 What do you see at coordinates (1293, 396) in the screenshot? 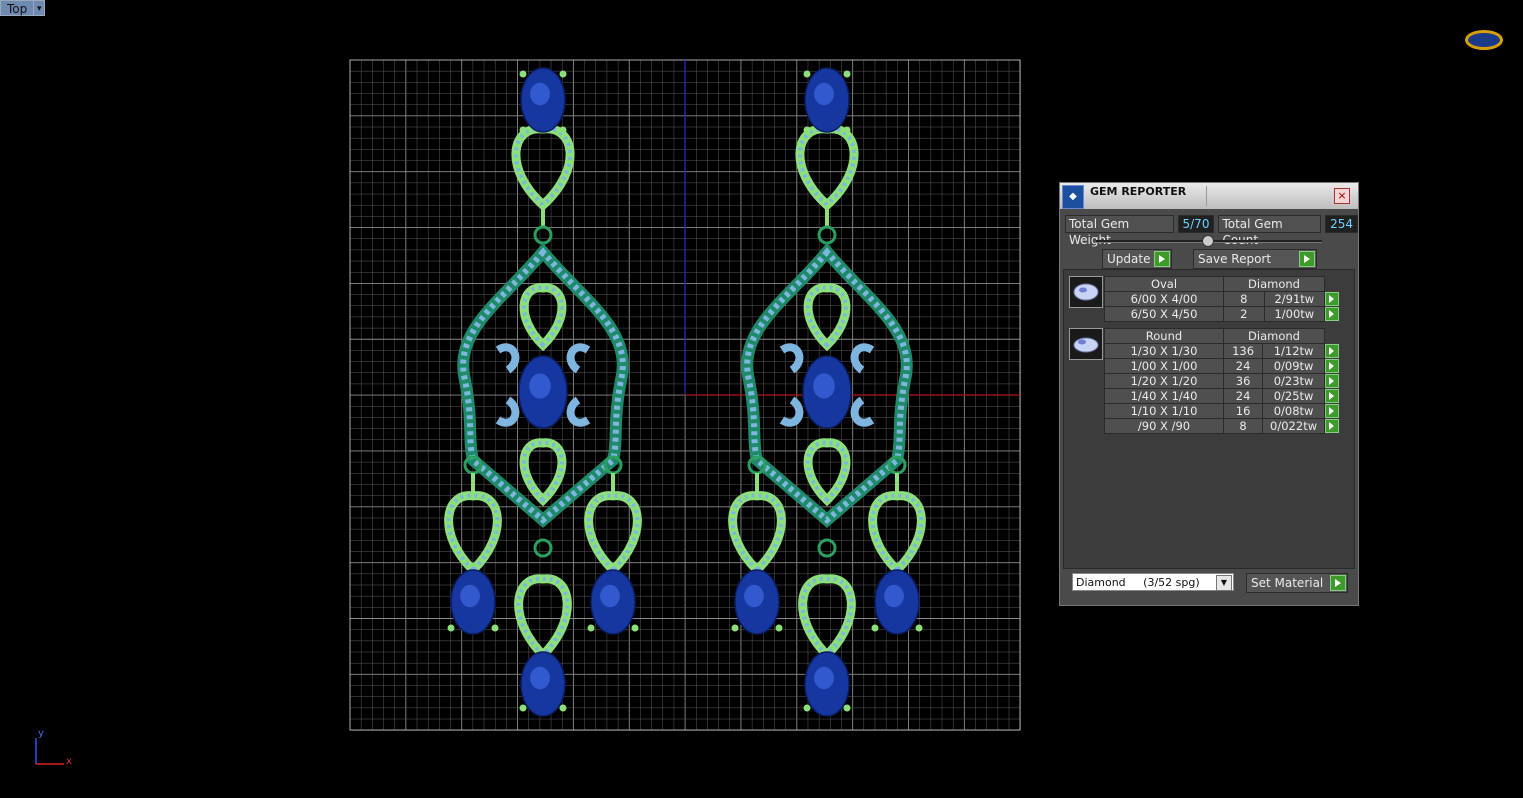
I see `weight-cell: 0/25tw` at bounding box center [1293, 396].